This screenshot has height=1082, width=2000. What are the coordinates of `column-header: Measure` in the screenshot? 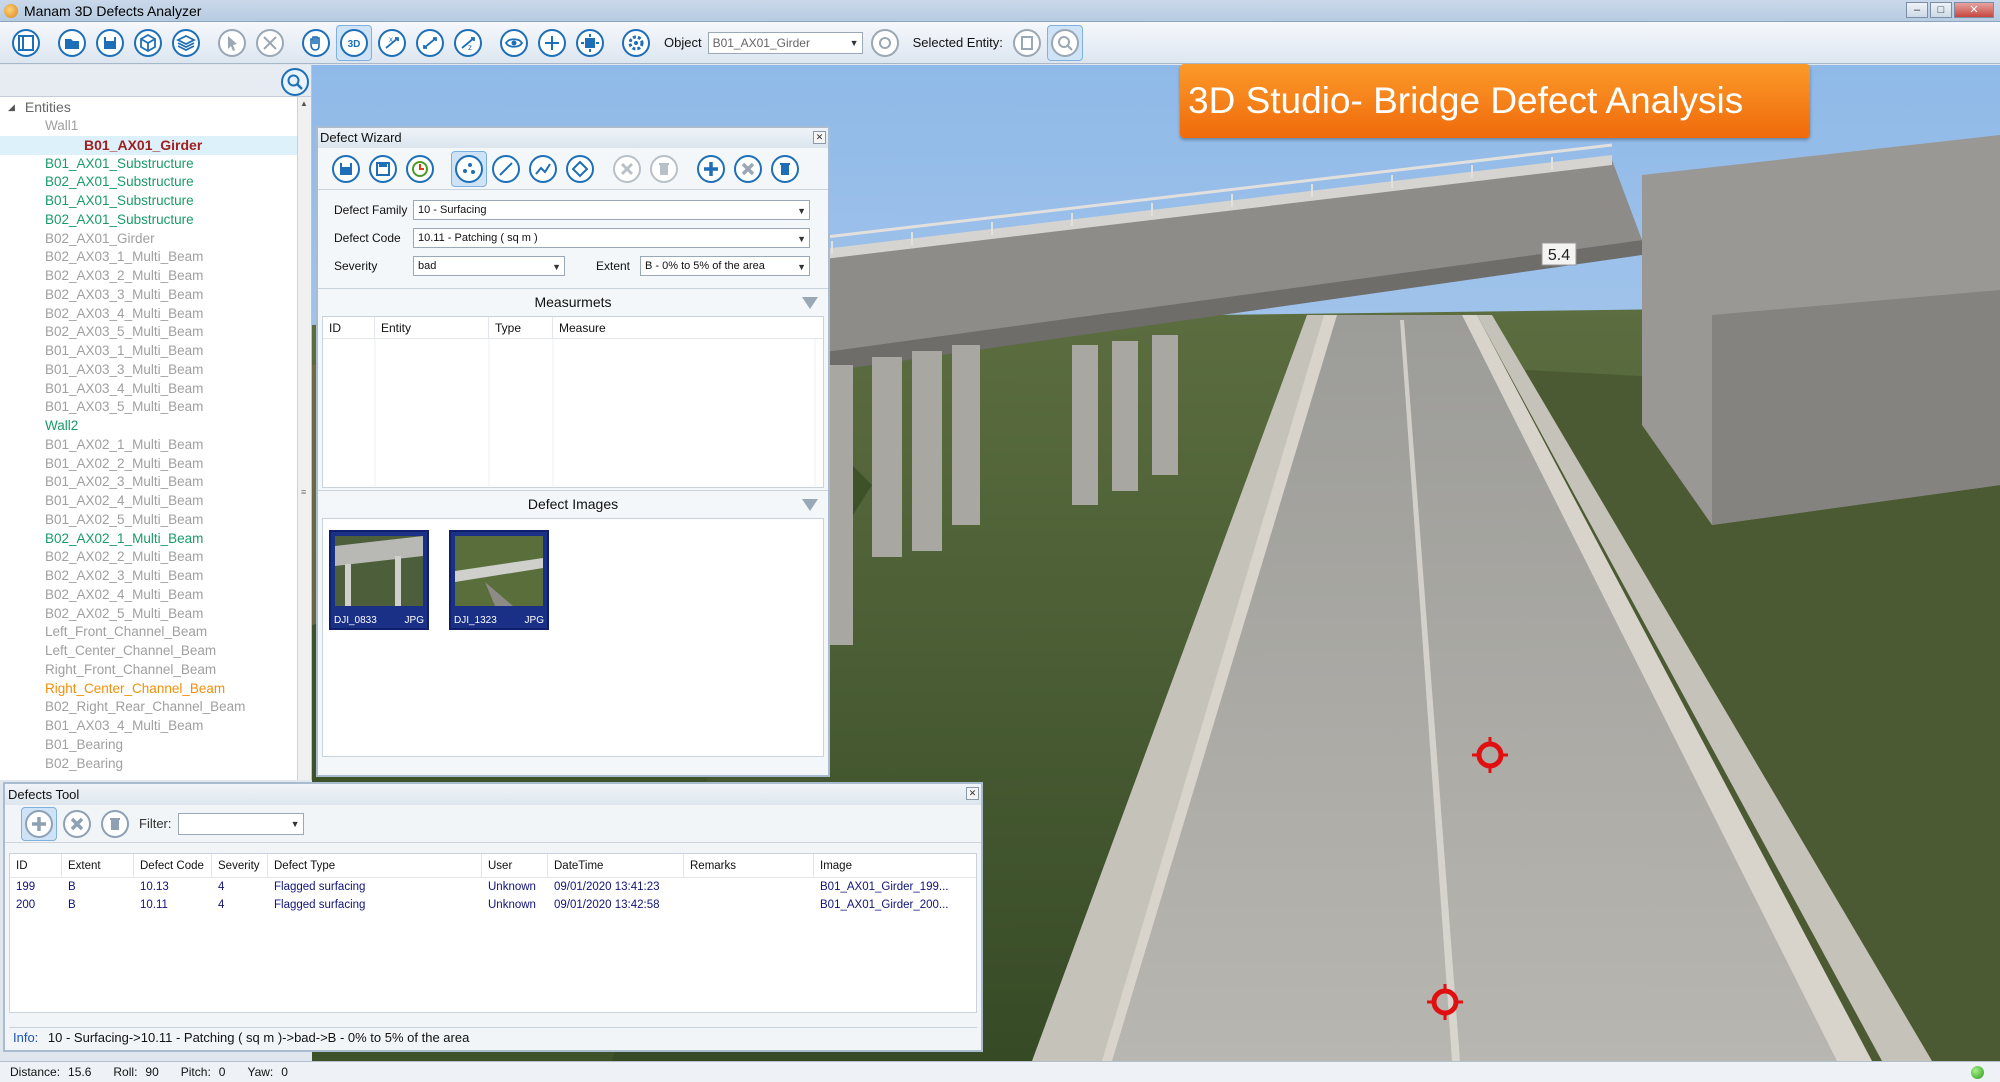 It's located at (684, 327).